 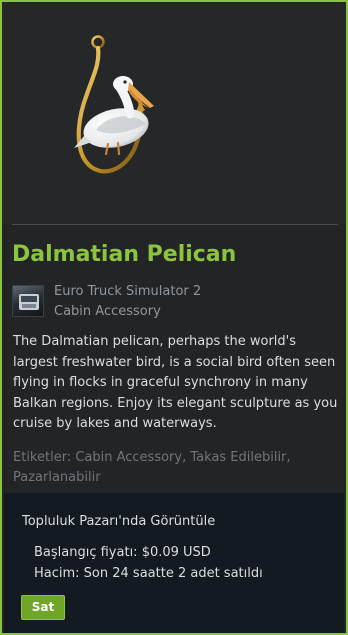 I want to click on truck-game-icon, so click(x=28, y=301).